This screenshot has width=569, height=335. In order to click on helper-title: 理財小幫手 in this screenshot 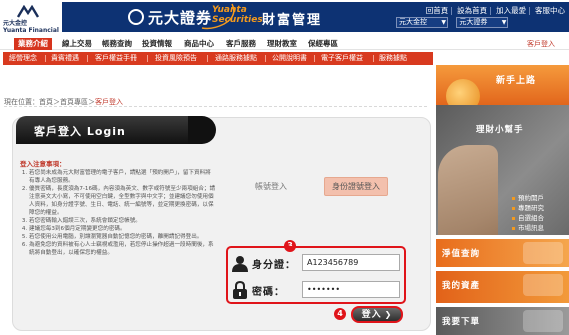, I will do `click(500, 130)`.